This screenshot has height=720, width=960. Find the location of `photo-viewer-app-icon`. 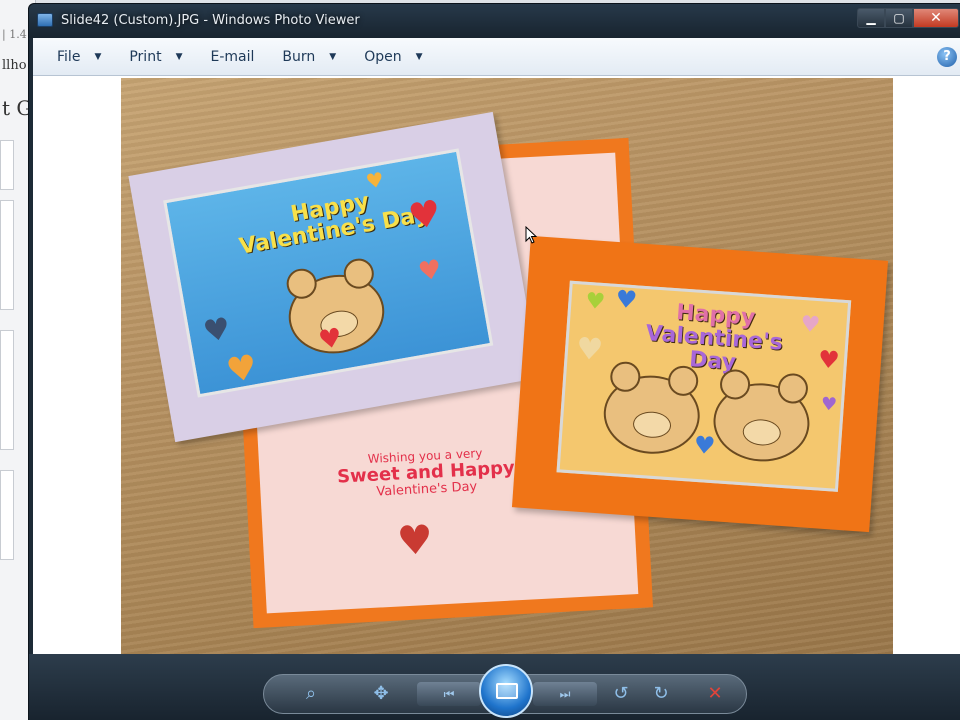

photo-viewer-app-icon is located at coordinates (45, 20).